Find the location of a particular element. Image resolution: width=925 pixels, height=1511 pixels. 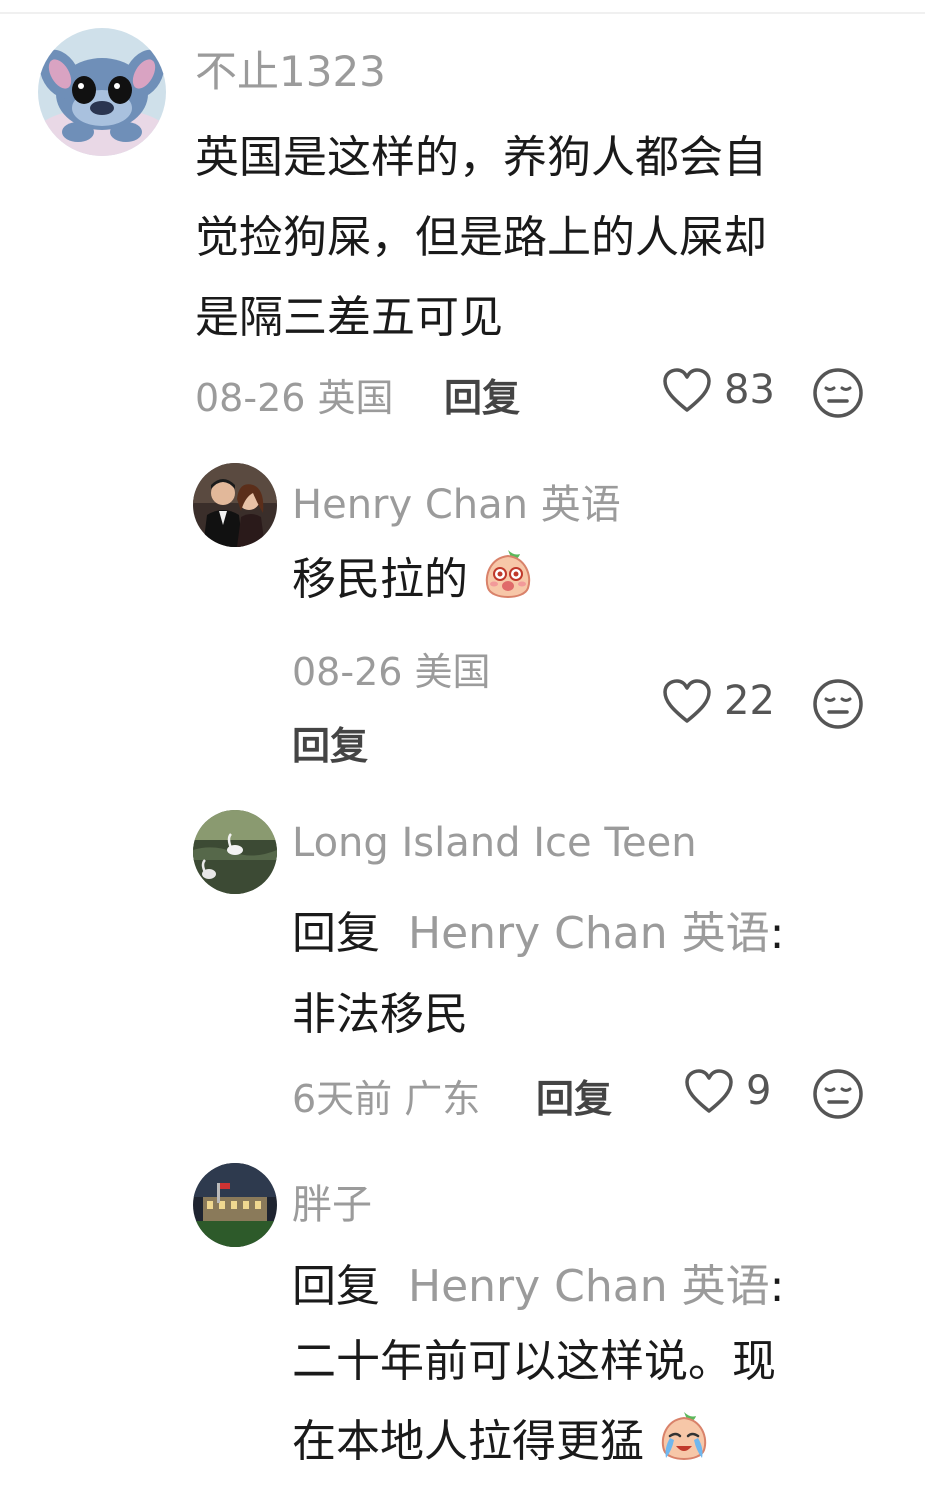

couple-photo-avatar-icon is located at coordinates (235, 505).